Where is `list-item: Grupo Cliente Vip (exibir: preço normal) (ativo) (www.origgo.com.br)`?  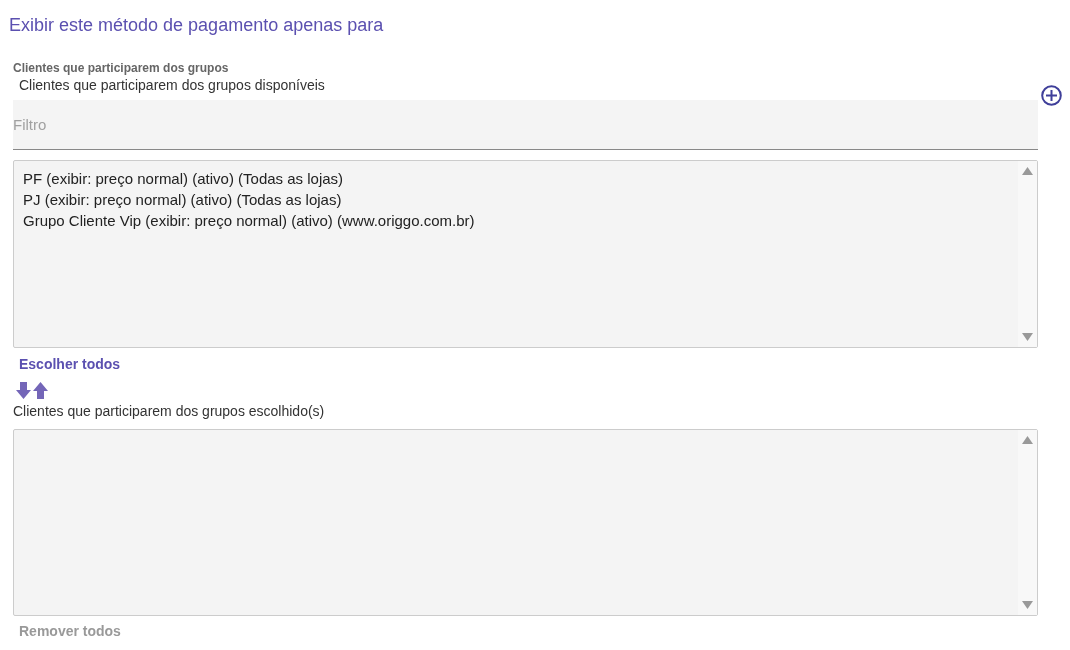 list-item: Grupo Cliente Vip (exibir: preço normal) (ativo) (www.origgo.com.br) is located at coordinates (520, 220).